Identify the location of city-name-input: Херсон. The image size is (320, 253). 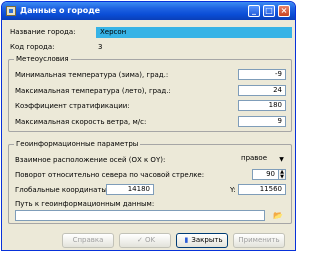
(194, 32).